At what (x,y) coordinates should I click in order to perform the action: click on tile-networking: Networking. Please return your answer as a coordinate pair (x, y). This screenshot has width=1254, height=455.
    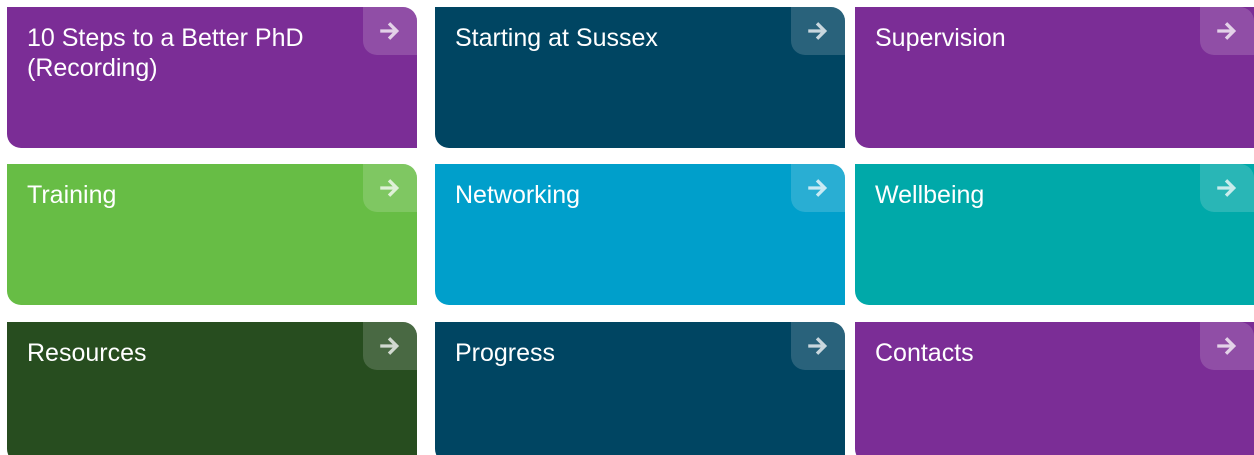
    Looking at the image, I should click on (640, 234).